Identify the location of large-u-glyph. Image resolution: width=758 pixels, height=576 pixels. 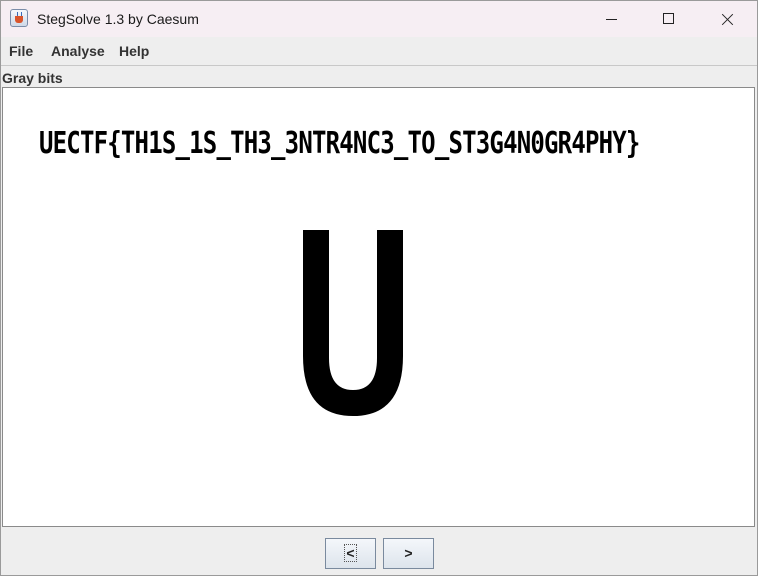
(353, 323).